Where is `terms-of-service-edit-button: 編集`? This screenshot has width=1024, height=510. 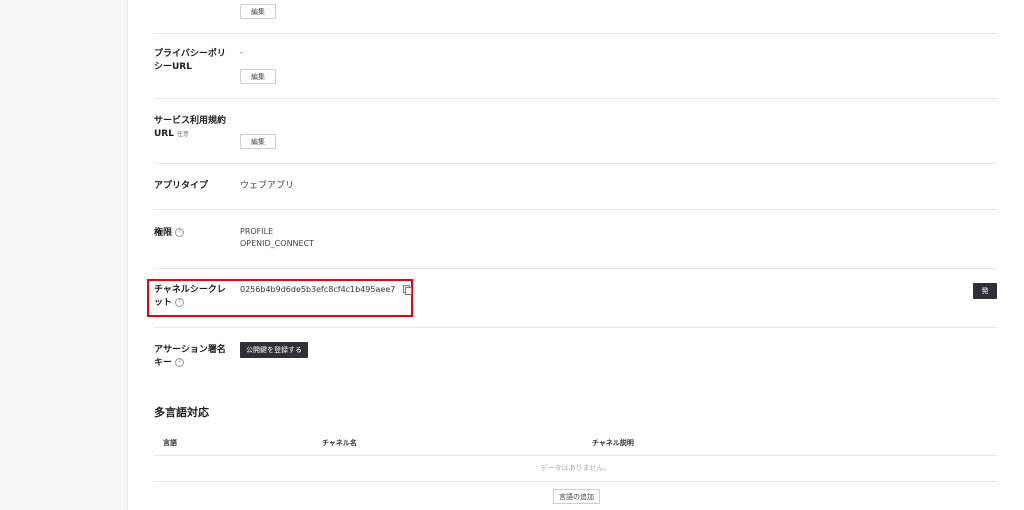
terms-of-service-edit-button: 編集 is located at coordinates (258, 141).